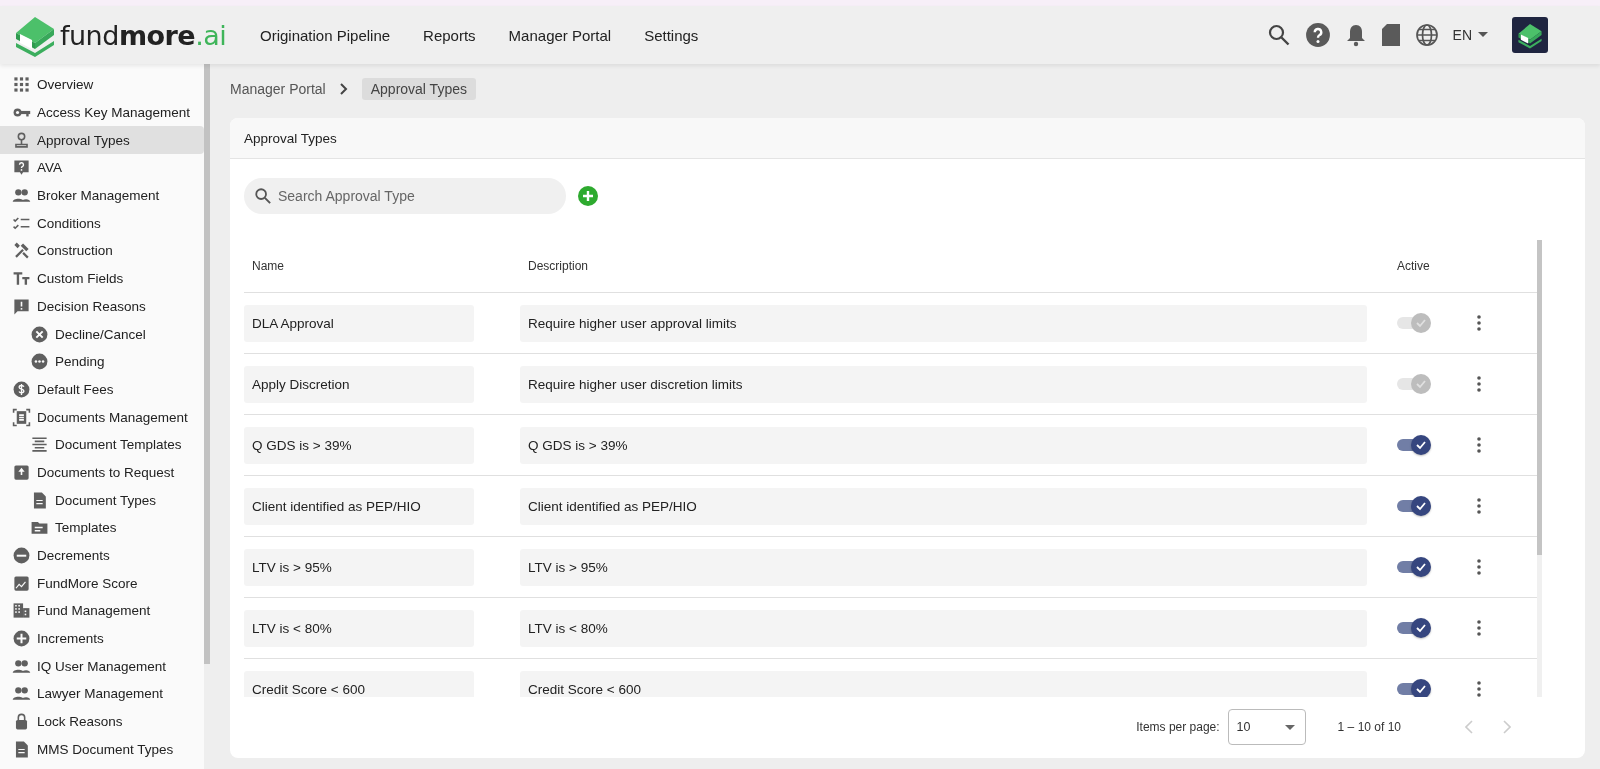  Describe the element at coordinates (102, 611) in the screenshot. I see `sidebar-item: Fund Management` at that location.